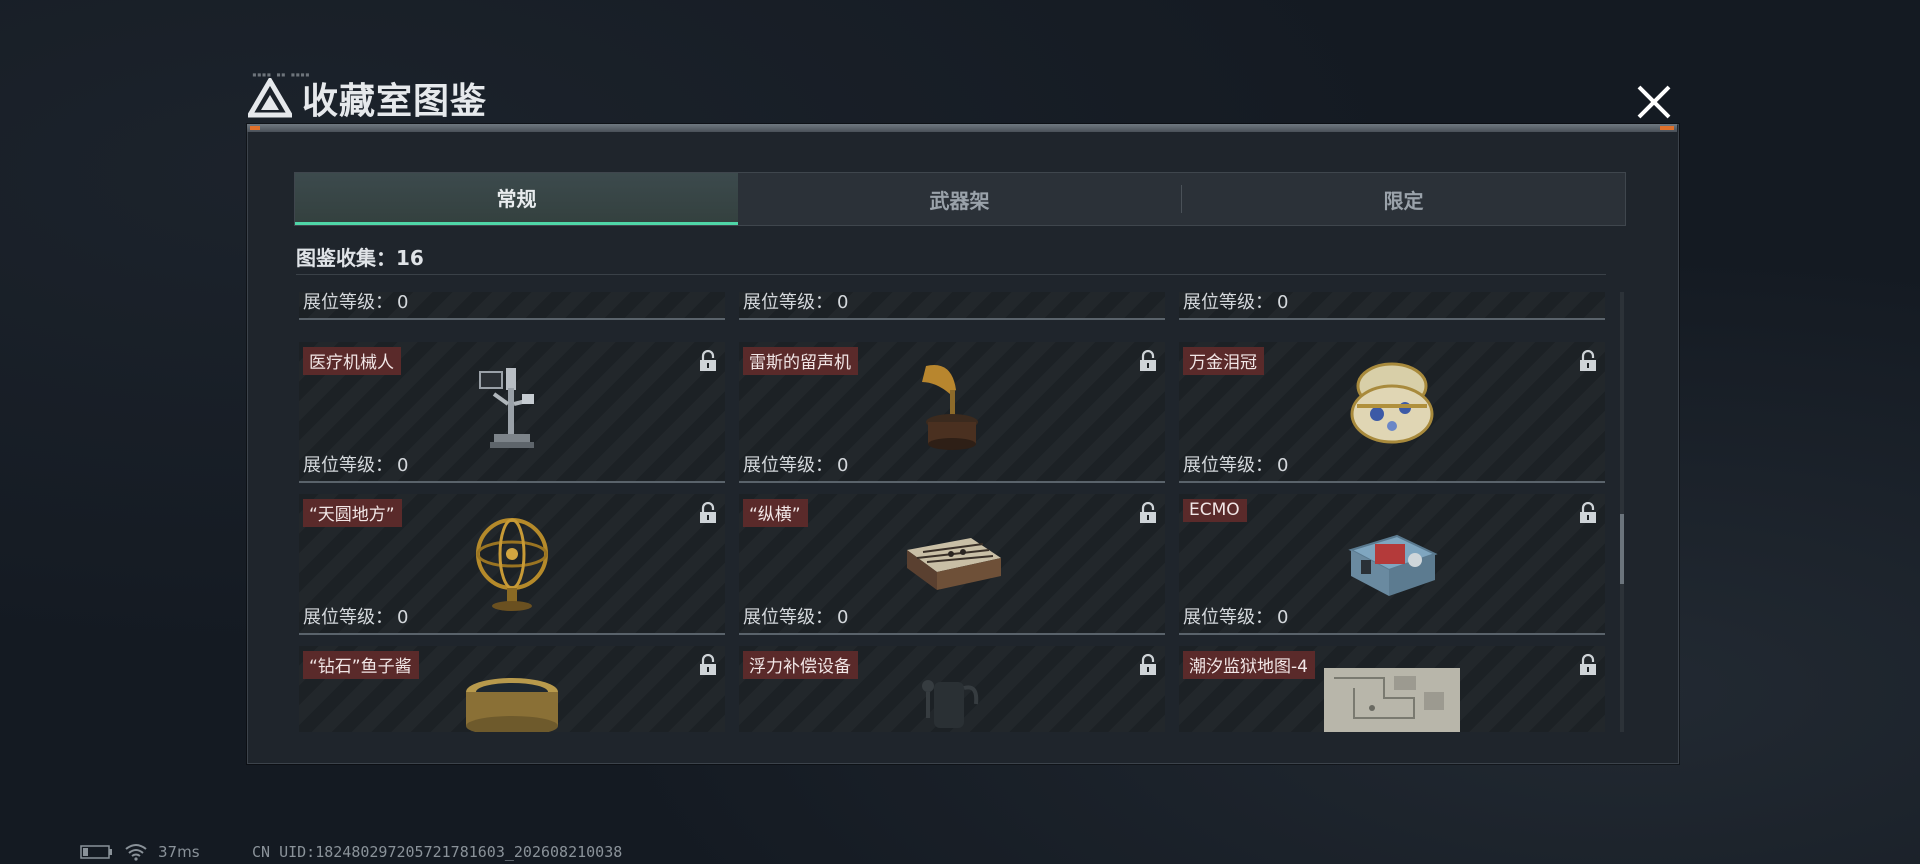  I want to click on gramophone-icon, so click(952, 412).